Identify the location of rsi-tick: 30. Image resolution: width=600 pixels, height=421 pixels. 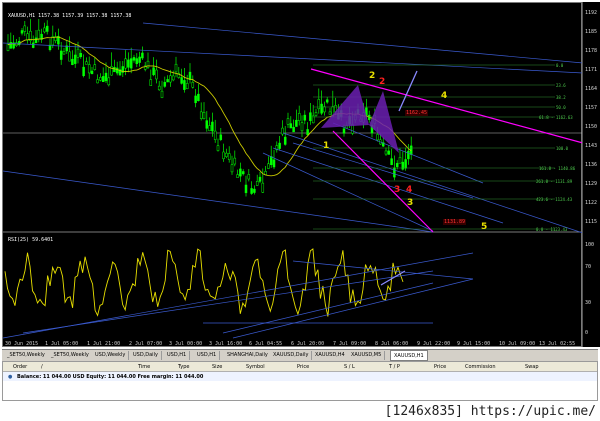
(588, 303).